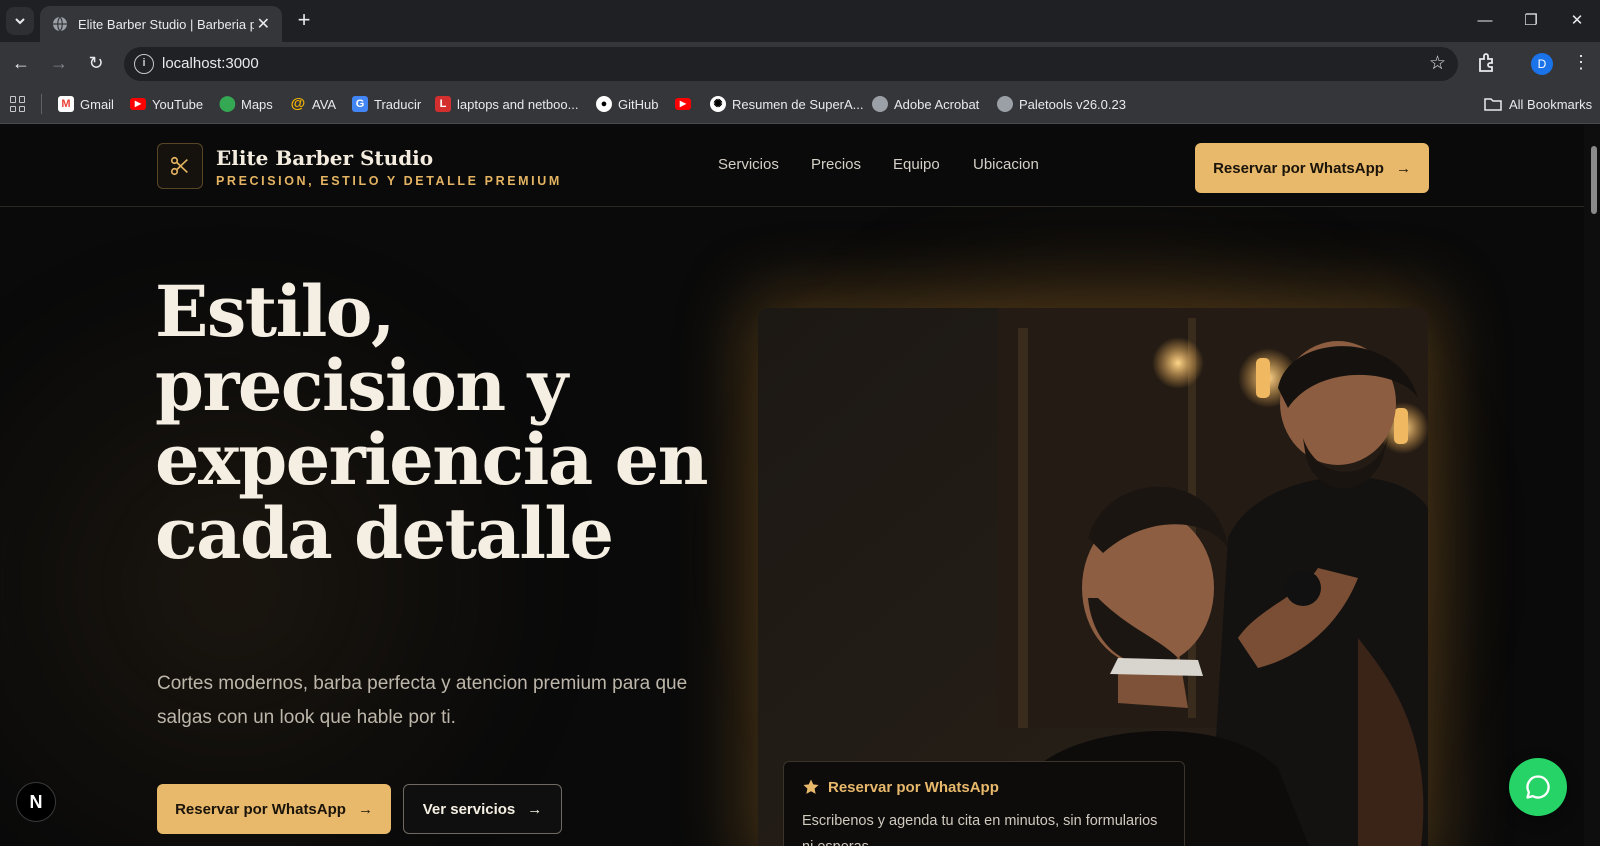  Describe the element at coordinates (1581, 62) in the screenshot. I see `browser-menu-icon: ⋮` at that location.